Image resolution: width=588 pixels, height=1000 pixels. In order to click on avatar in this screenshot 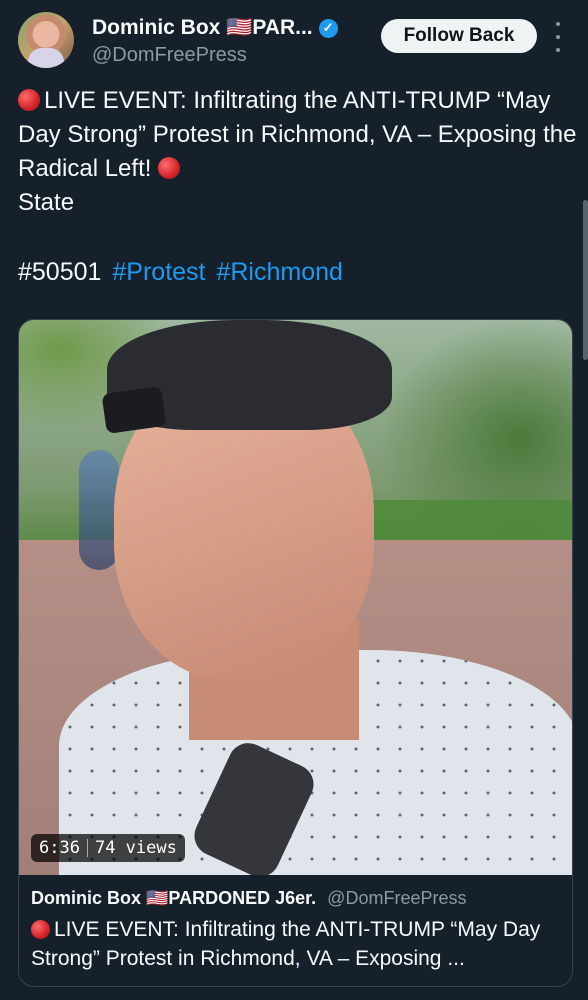, I will do `click(46, 40)`.